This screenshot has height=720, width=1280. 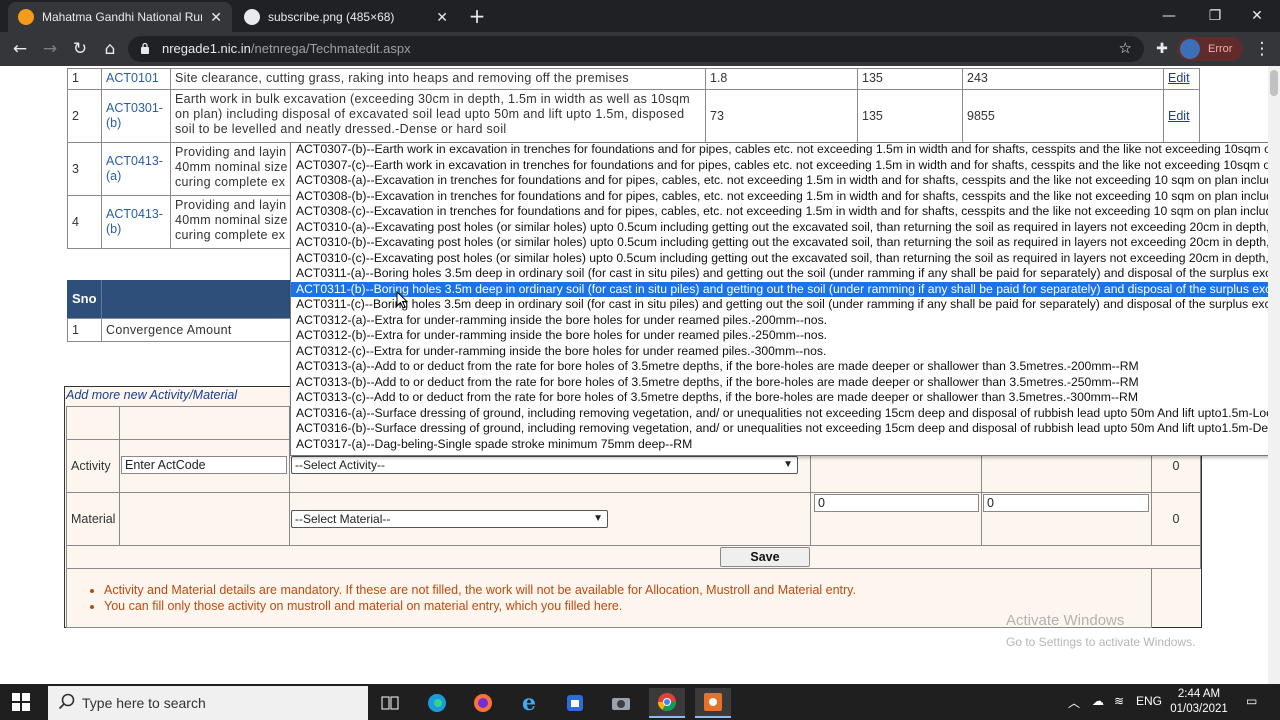 I want to click on mouse-cursor-icon, so click(x=402, y=300).